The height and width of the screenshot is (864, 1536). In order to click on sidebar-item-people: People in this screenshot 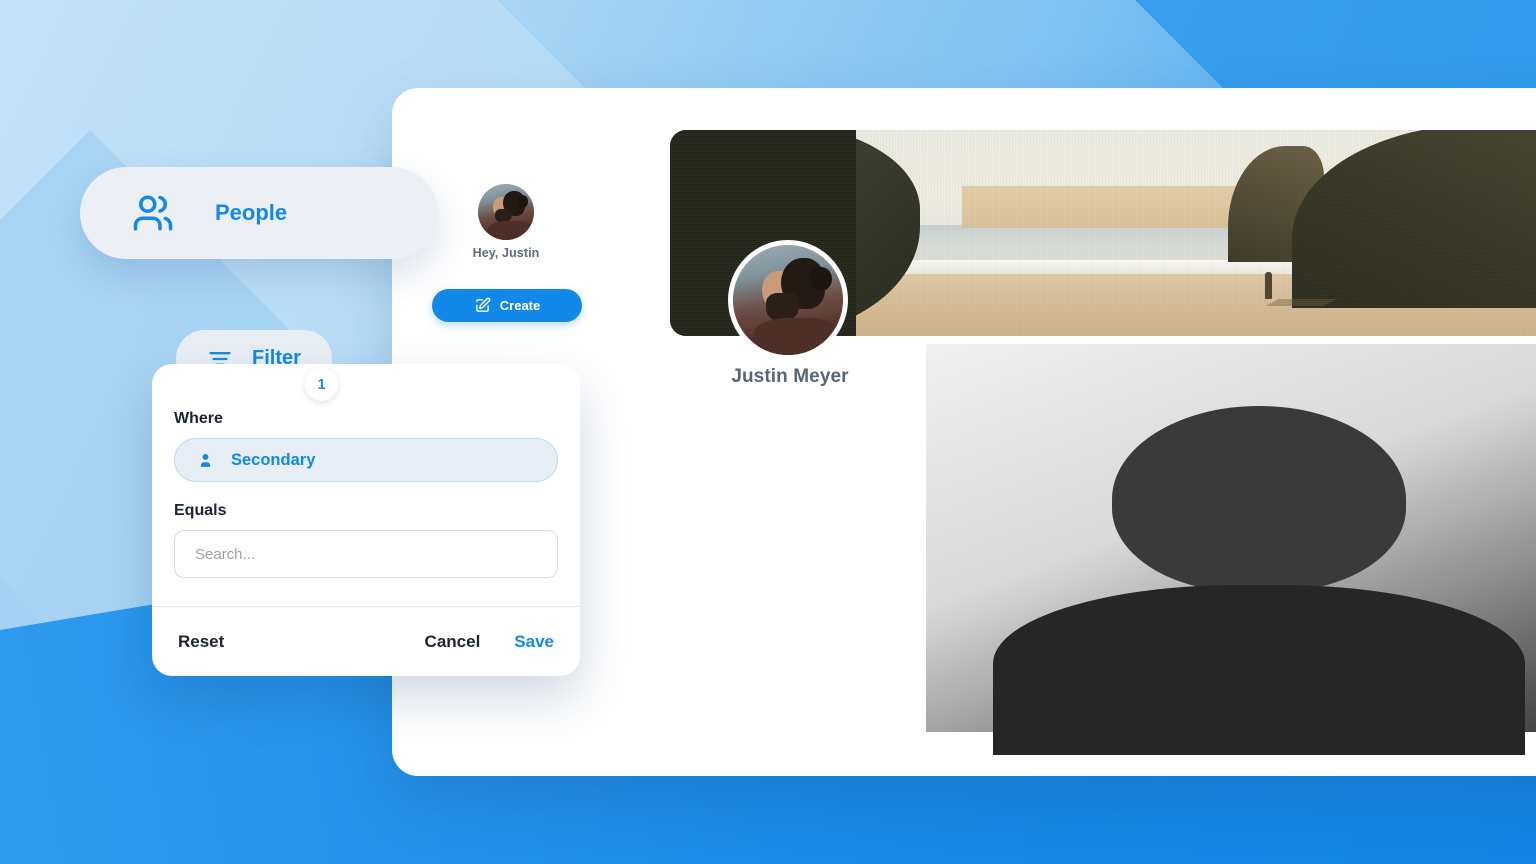, I will do `click(259, 213)`.